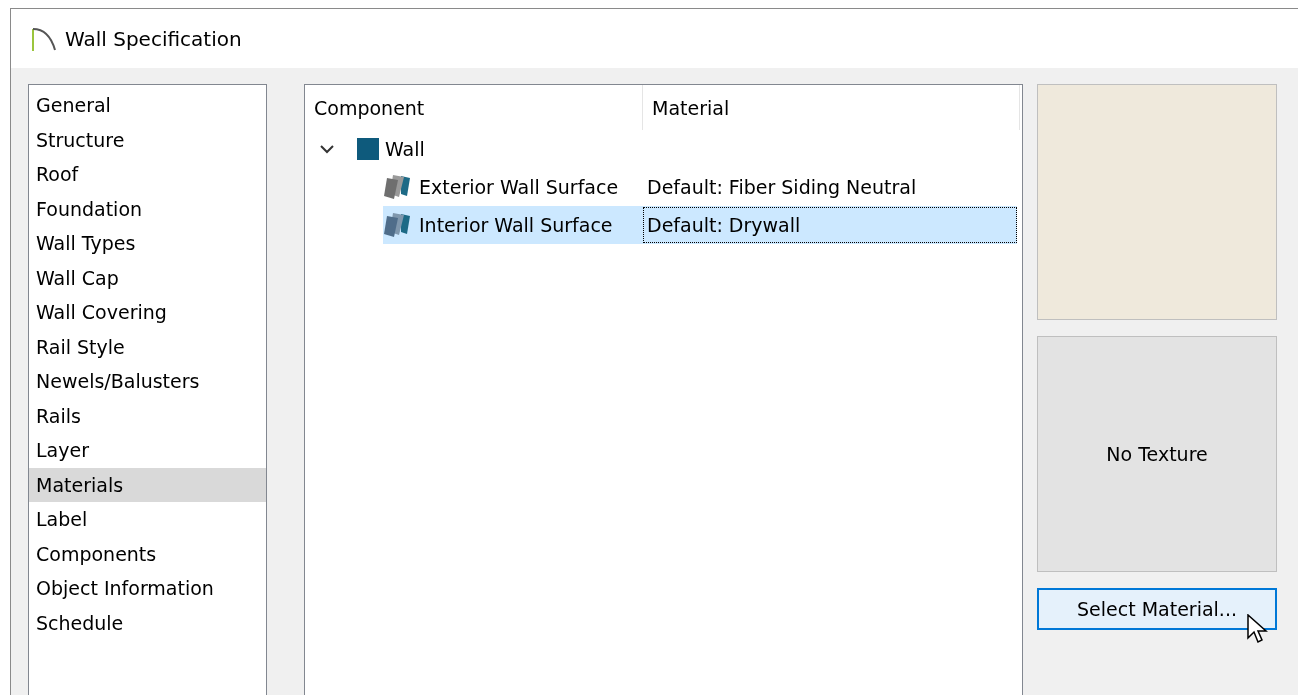 The image size is (1298, 695). Describe the element at coordinates (147, 588) in the screenshot. I see `category-item: Object Information` at that location.